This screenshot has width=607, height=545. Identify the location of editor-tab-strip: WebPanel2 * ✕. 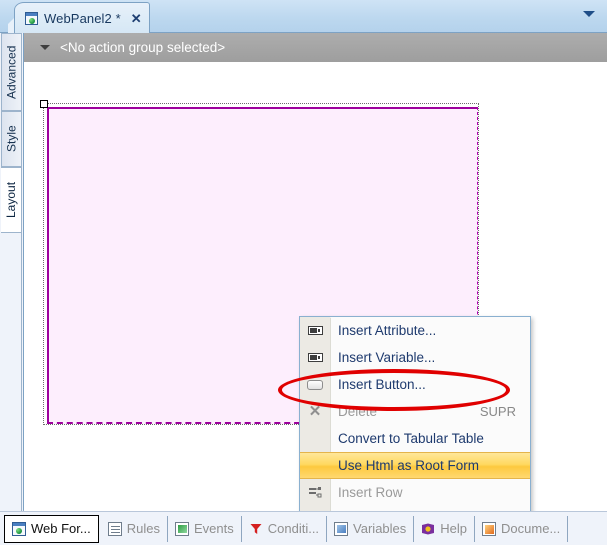
(303, 16).